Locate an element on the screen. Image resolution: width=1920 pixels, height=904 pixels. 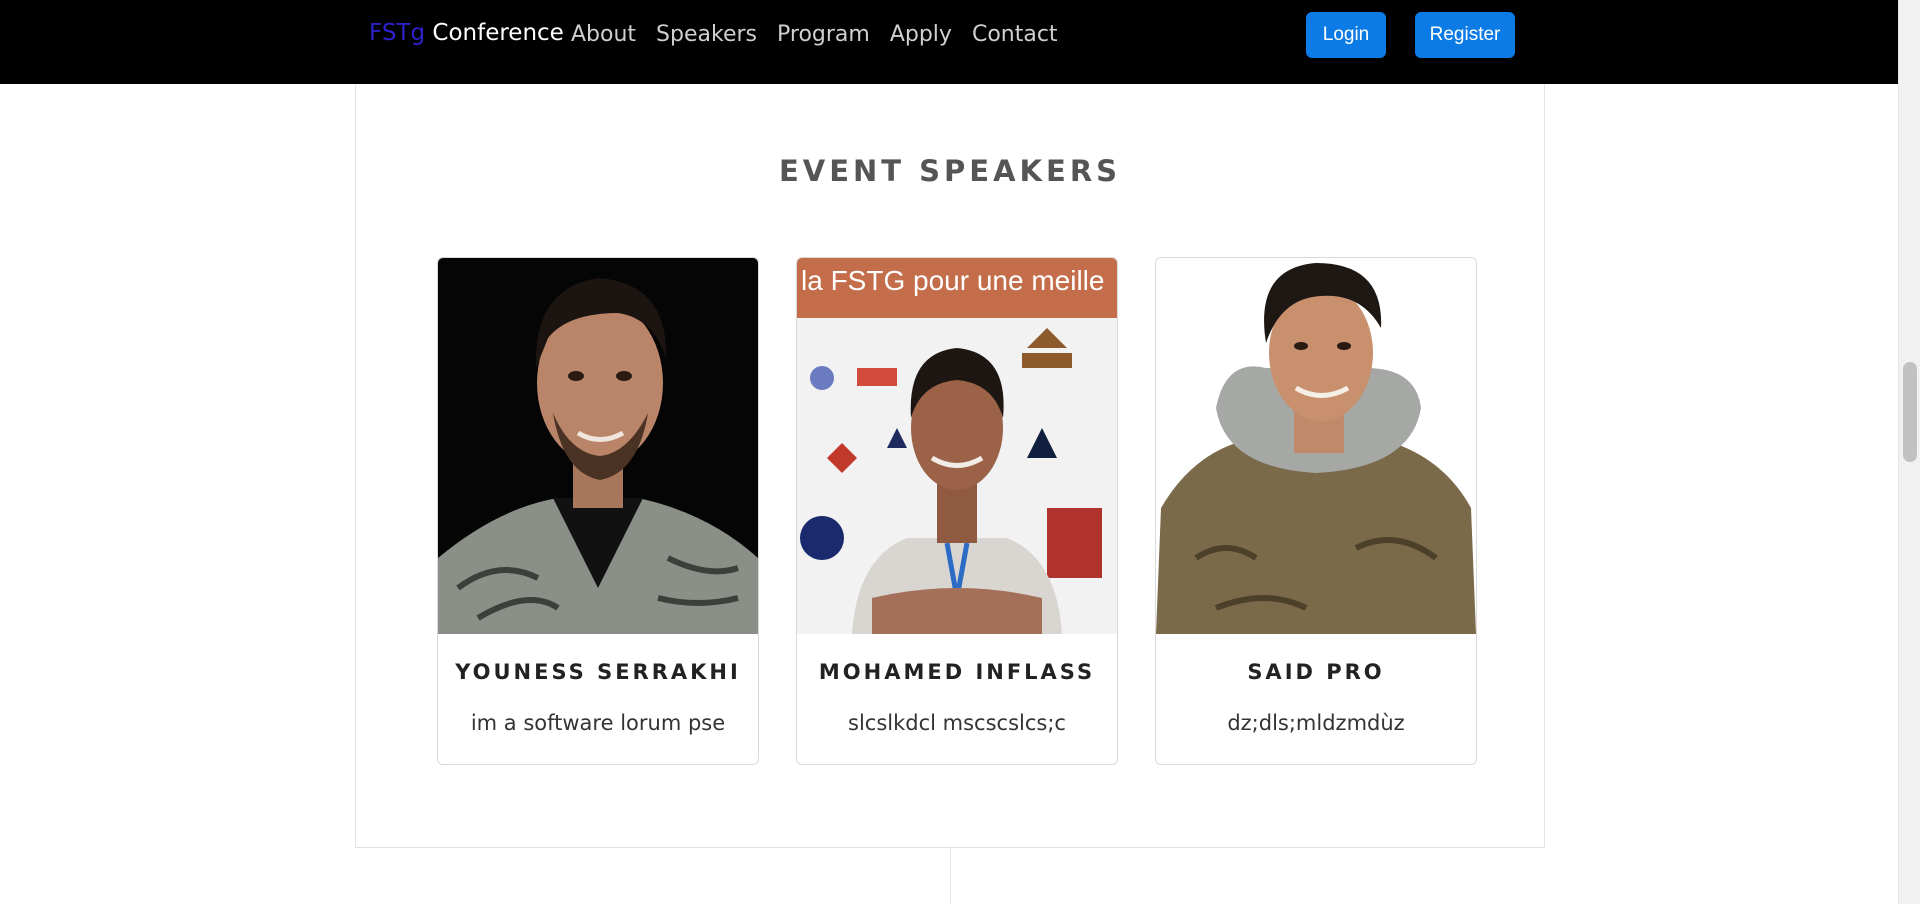
speaker-card: SAID PRO dz;dls;mldzmdùz is located at coordinates (1316, 511).